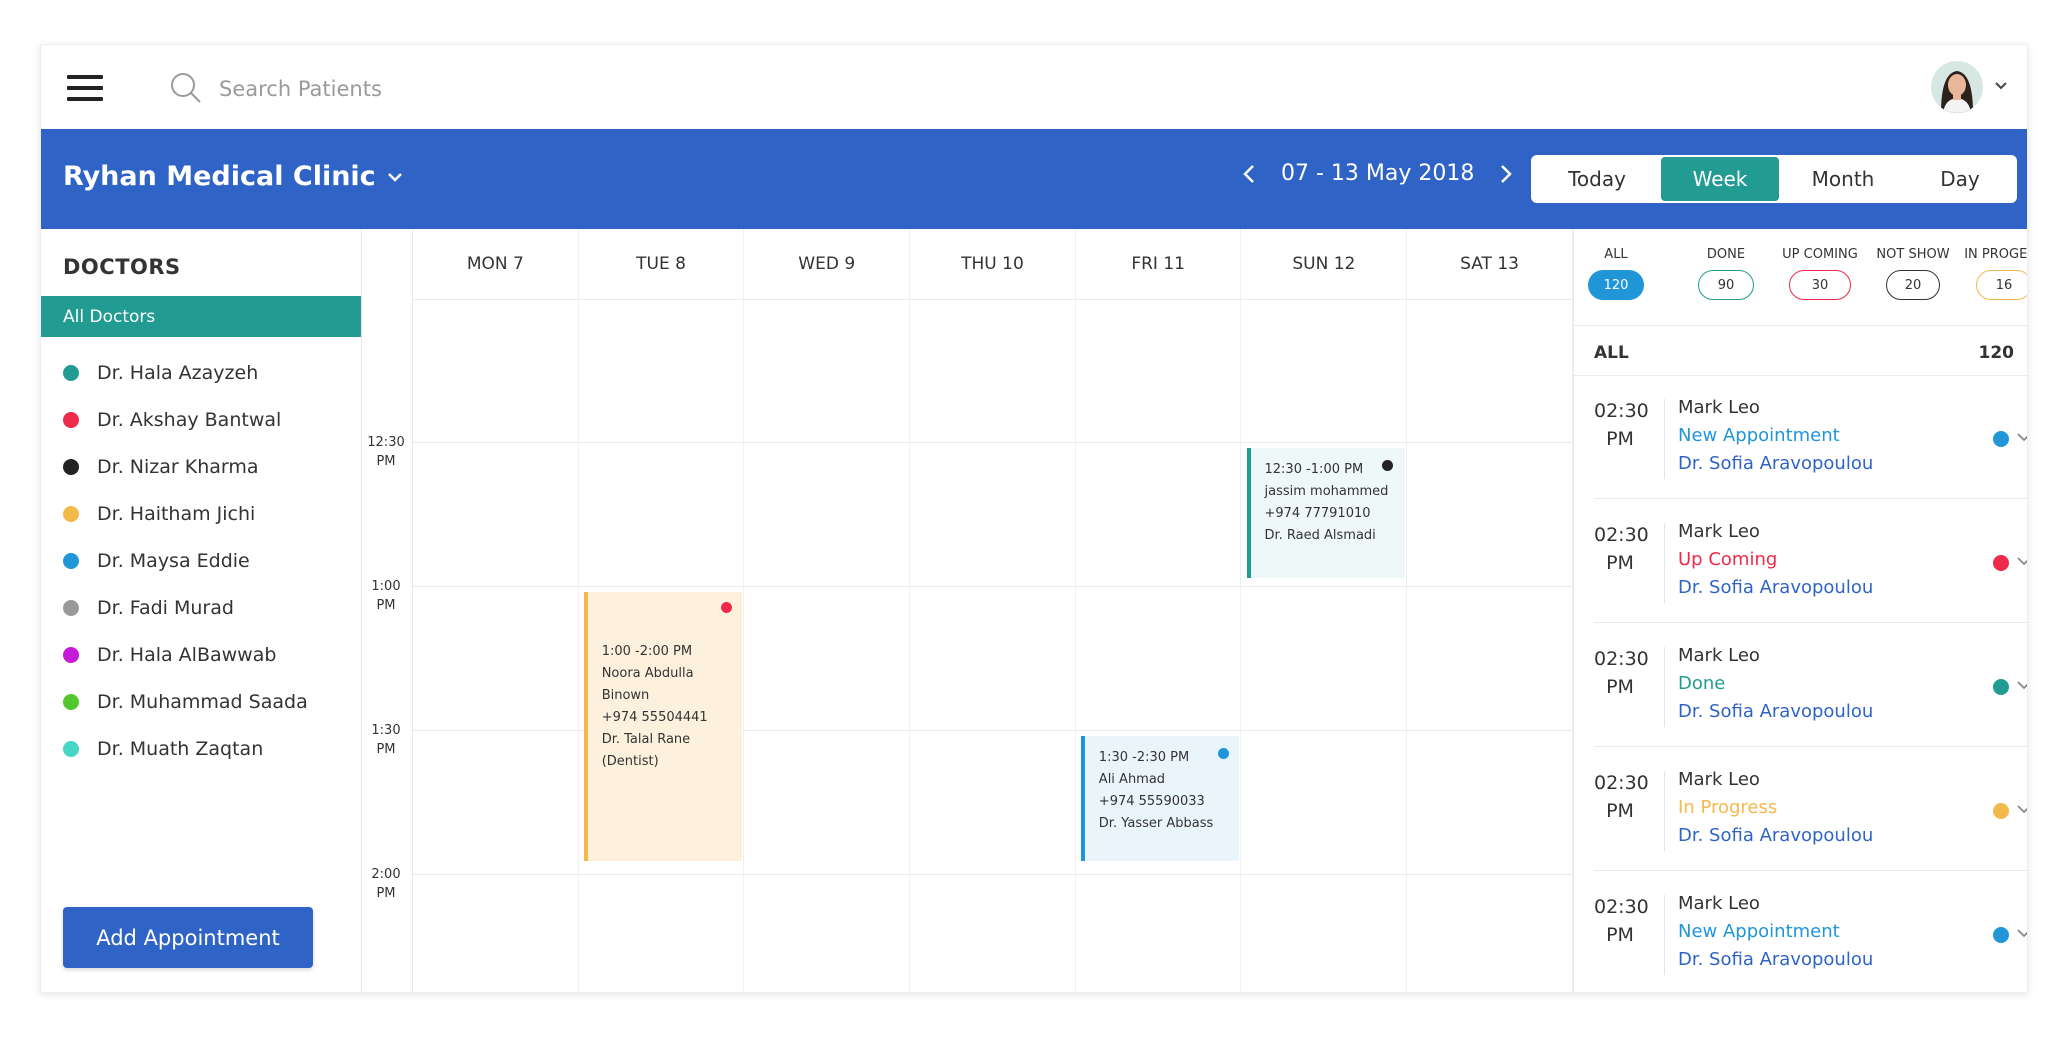 This screenshot has height=1039, width=2069. I want to click on status-filter-label: ALL, so click(1616, 254).